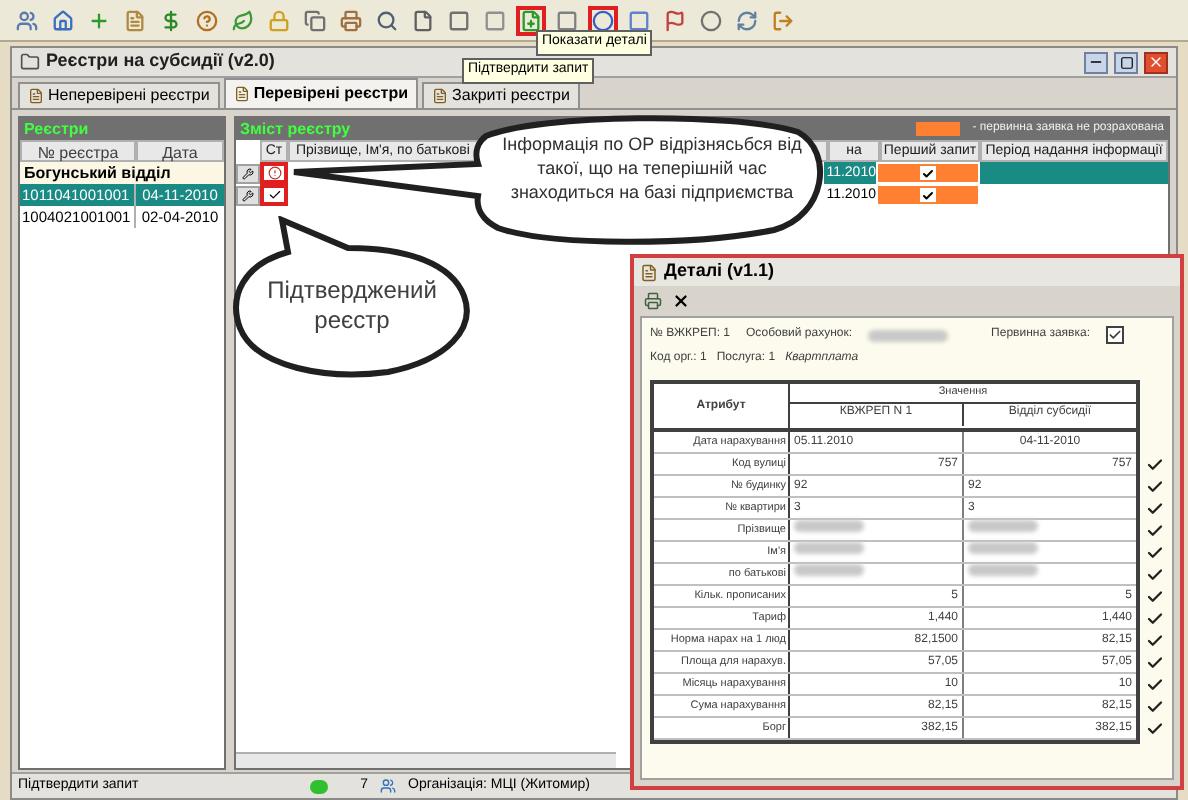 Image resolution: width=1188 pixels, height=800 pixels. I want to click on tab: Перевірені реєстри, so click(321, 93).